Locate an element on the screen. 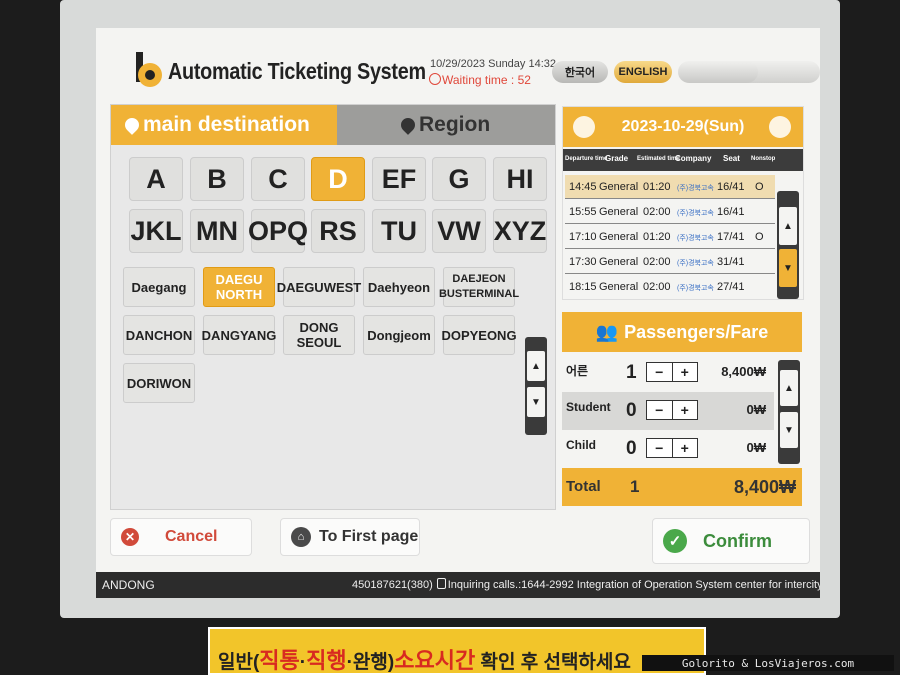 Image resolution: width=900 pixels, height=675 pixels. destination-button: Dongjeom is located at coordinates (399, 335).